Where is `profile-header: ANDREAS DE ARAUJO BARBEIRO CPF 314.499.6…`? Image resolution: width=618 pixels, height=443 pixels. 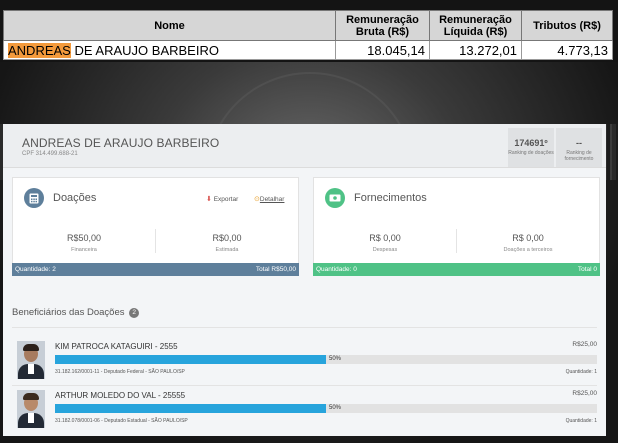 profile-header: ANDREAS DE ARAUJO BARBEIRO CPF 314.499.6… is located at coordinates (304, 146).